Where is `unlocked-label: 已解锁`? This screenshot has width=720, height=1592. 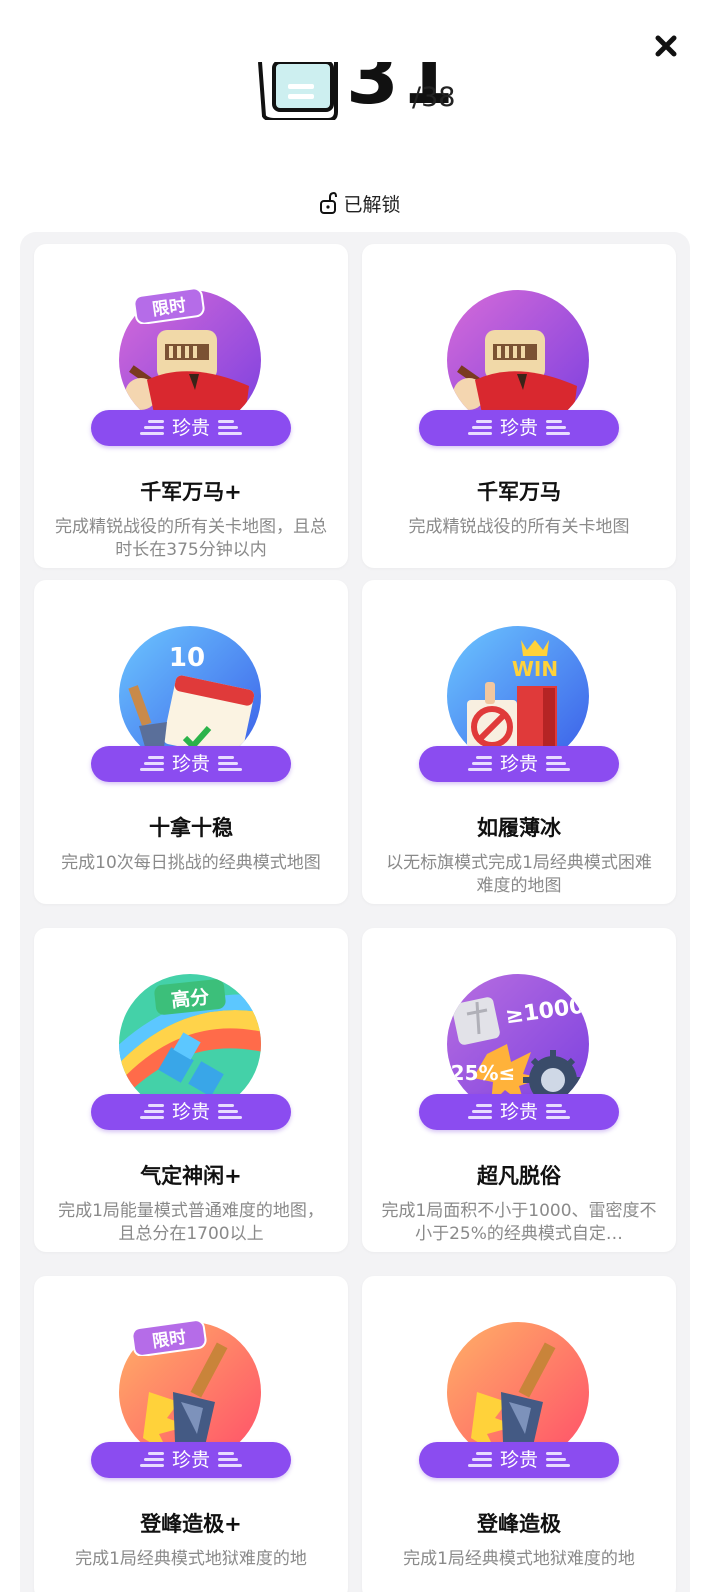 unlocked-label: 已解锁 is located at coordinates (372, 205).